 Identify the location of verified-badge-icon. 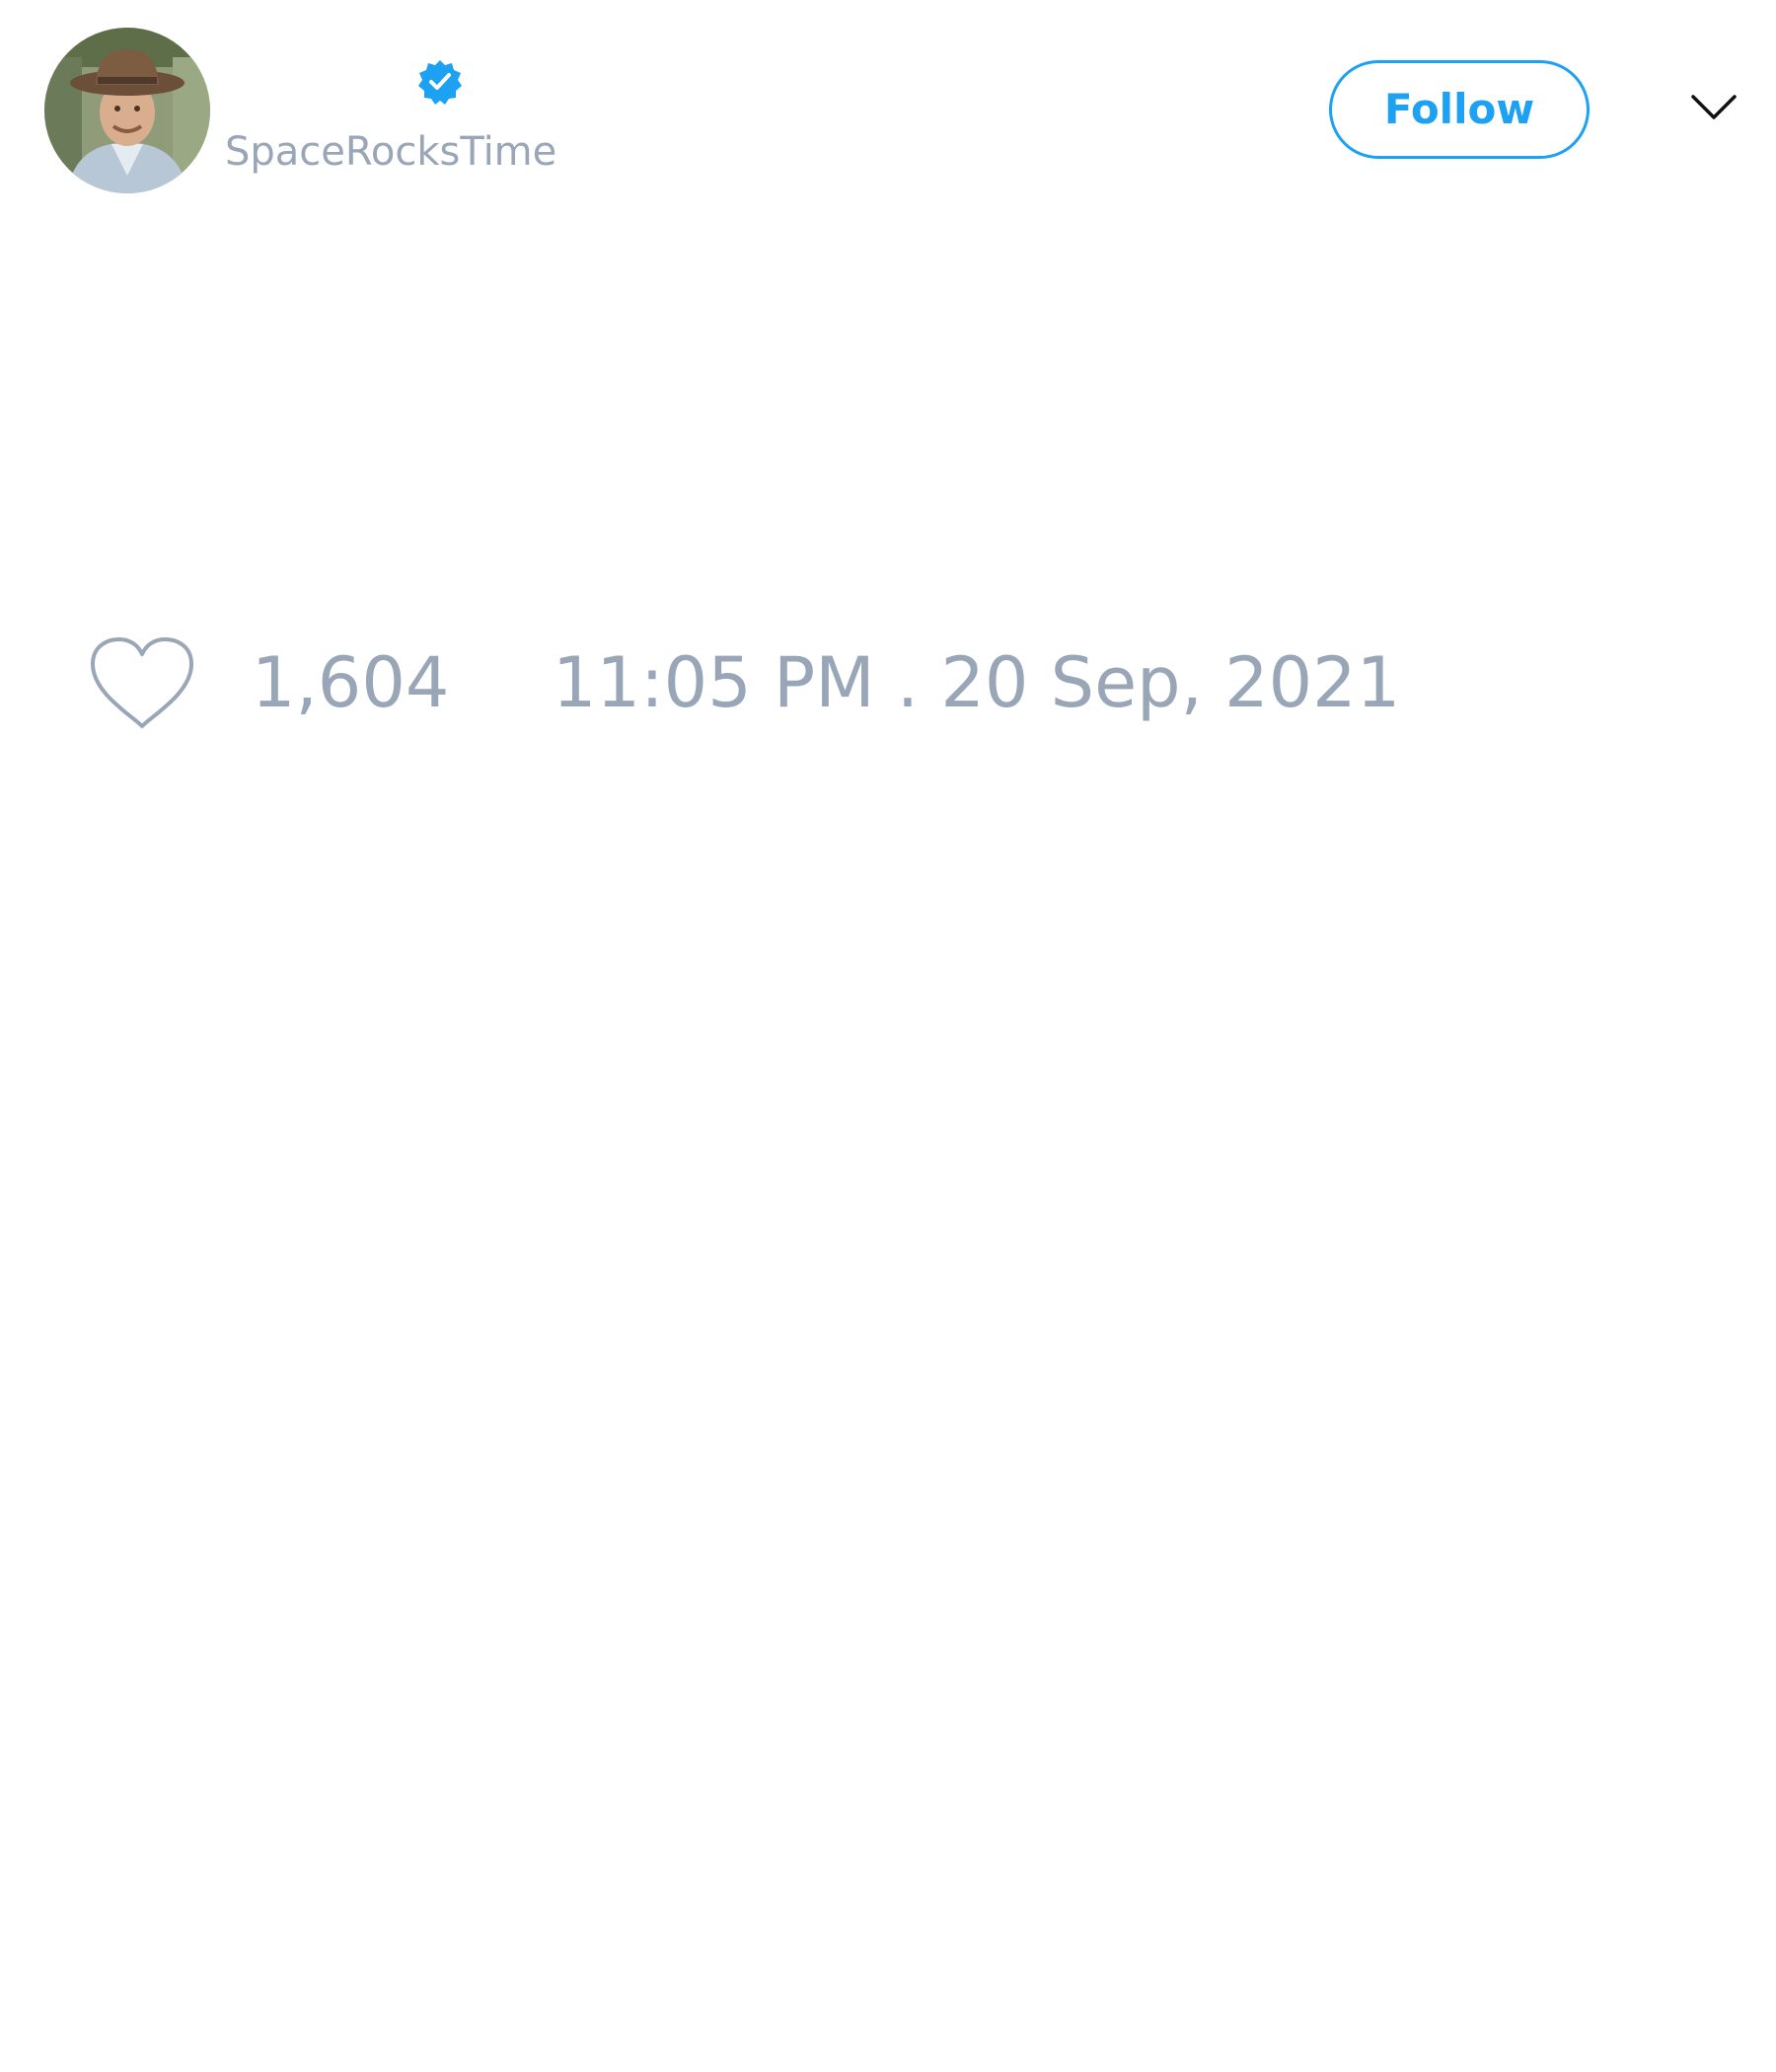
(440, 82).